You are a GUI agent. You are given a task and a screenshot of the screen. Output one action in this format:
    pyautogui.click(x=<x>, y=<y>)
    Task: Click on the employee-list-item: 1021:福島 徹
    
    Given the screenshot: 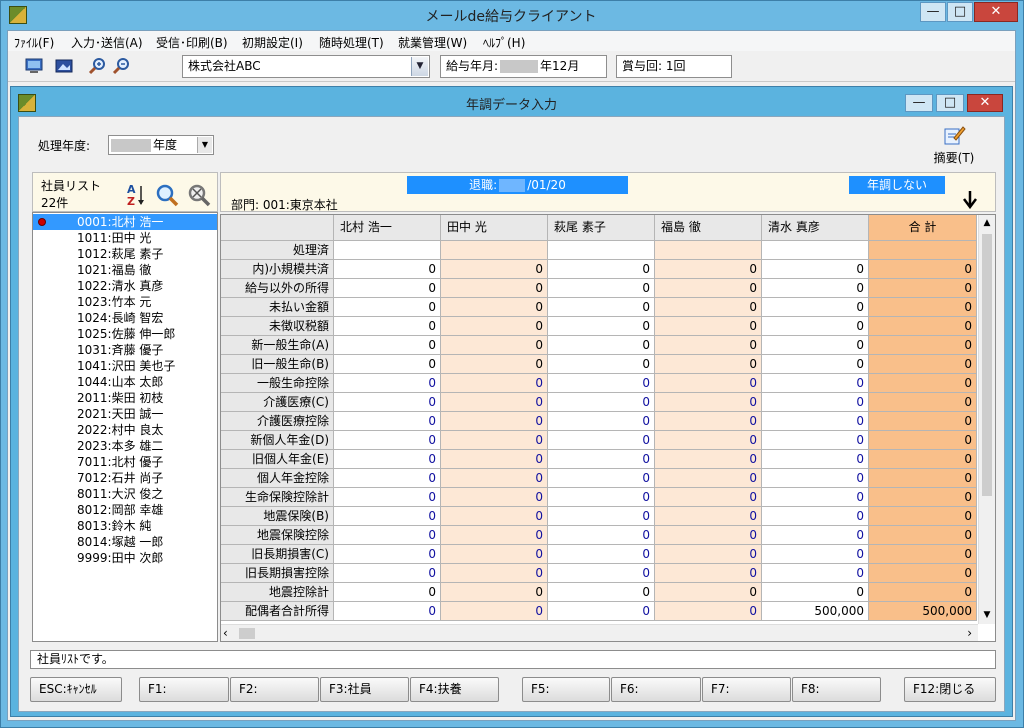 What is the action you would take?
    pyautogui.click(x=125, y=270)
    